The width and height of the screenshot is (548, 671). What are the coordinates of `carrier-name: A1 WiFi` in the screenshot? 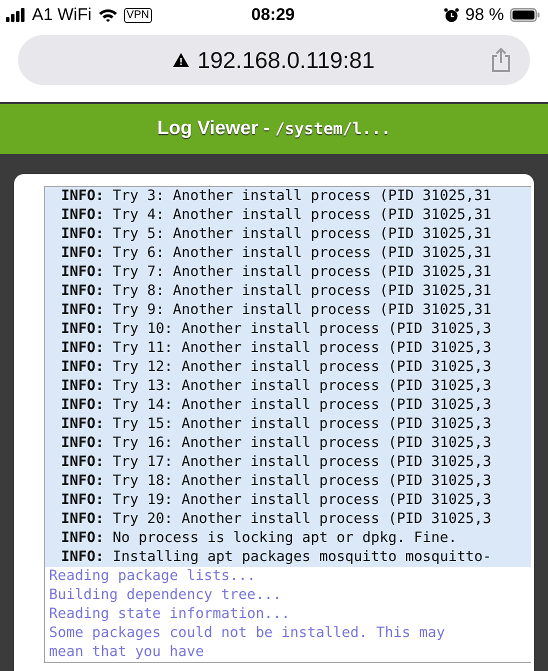 It's located at (62, 15).